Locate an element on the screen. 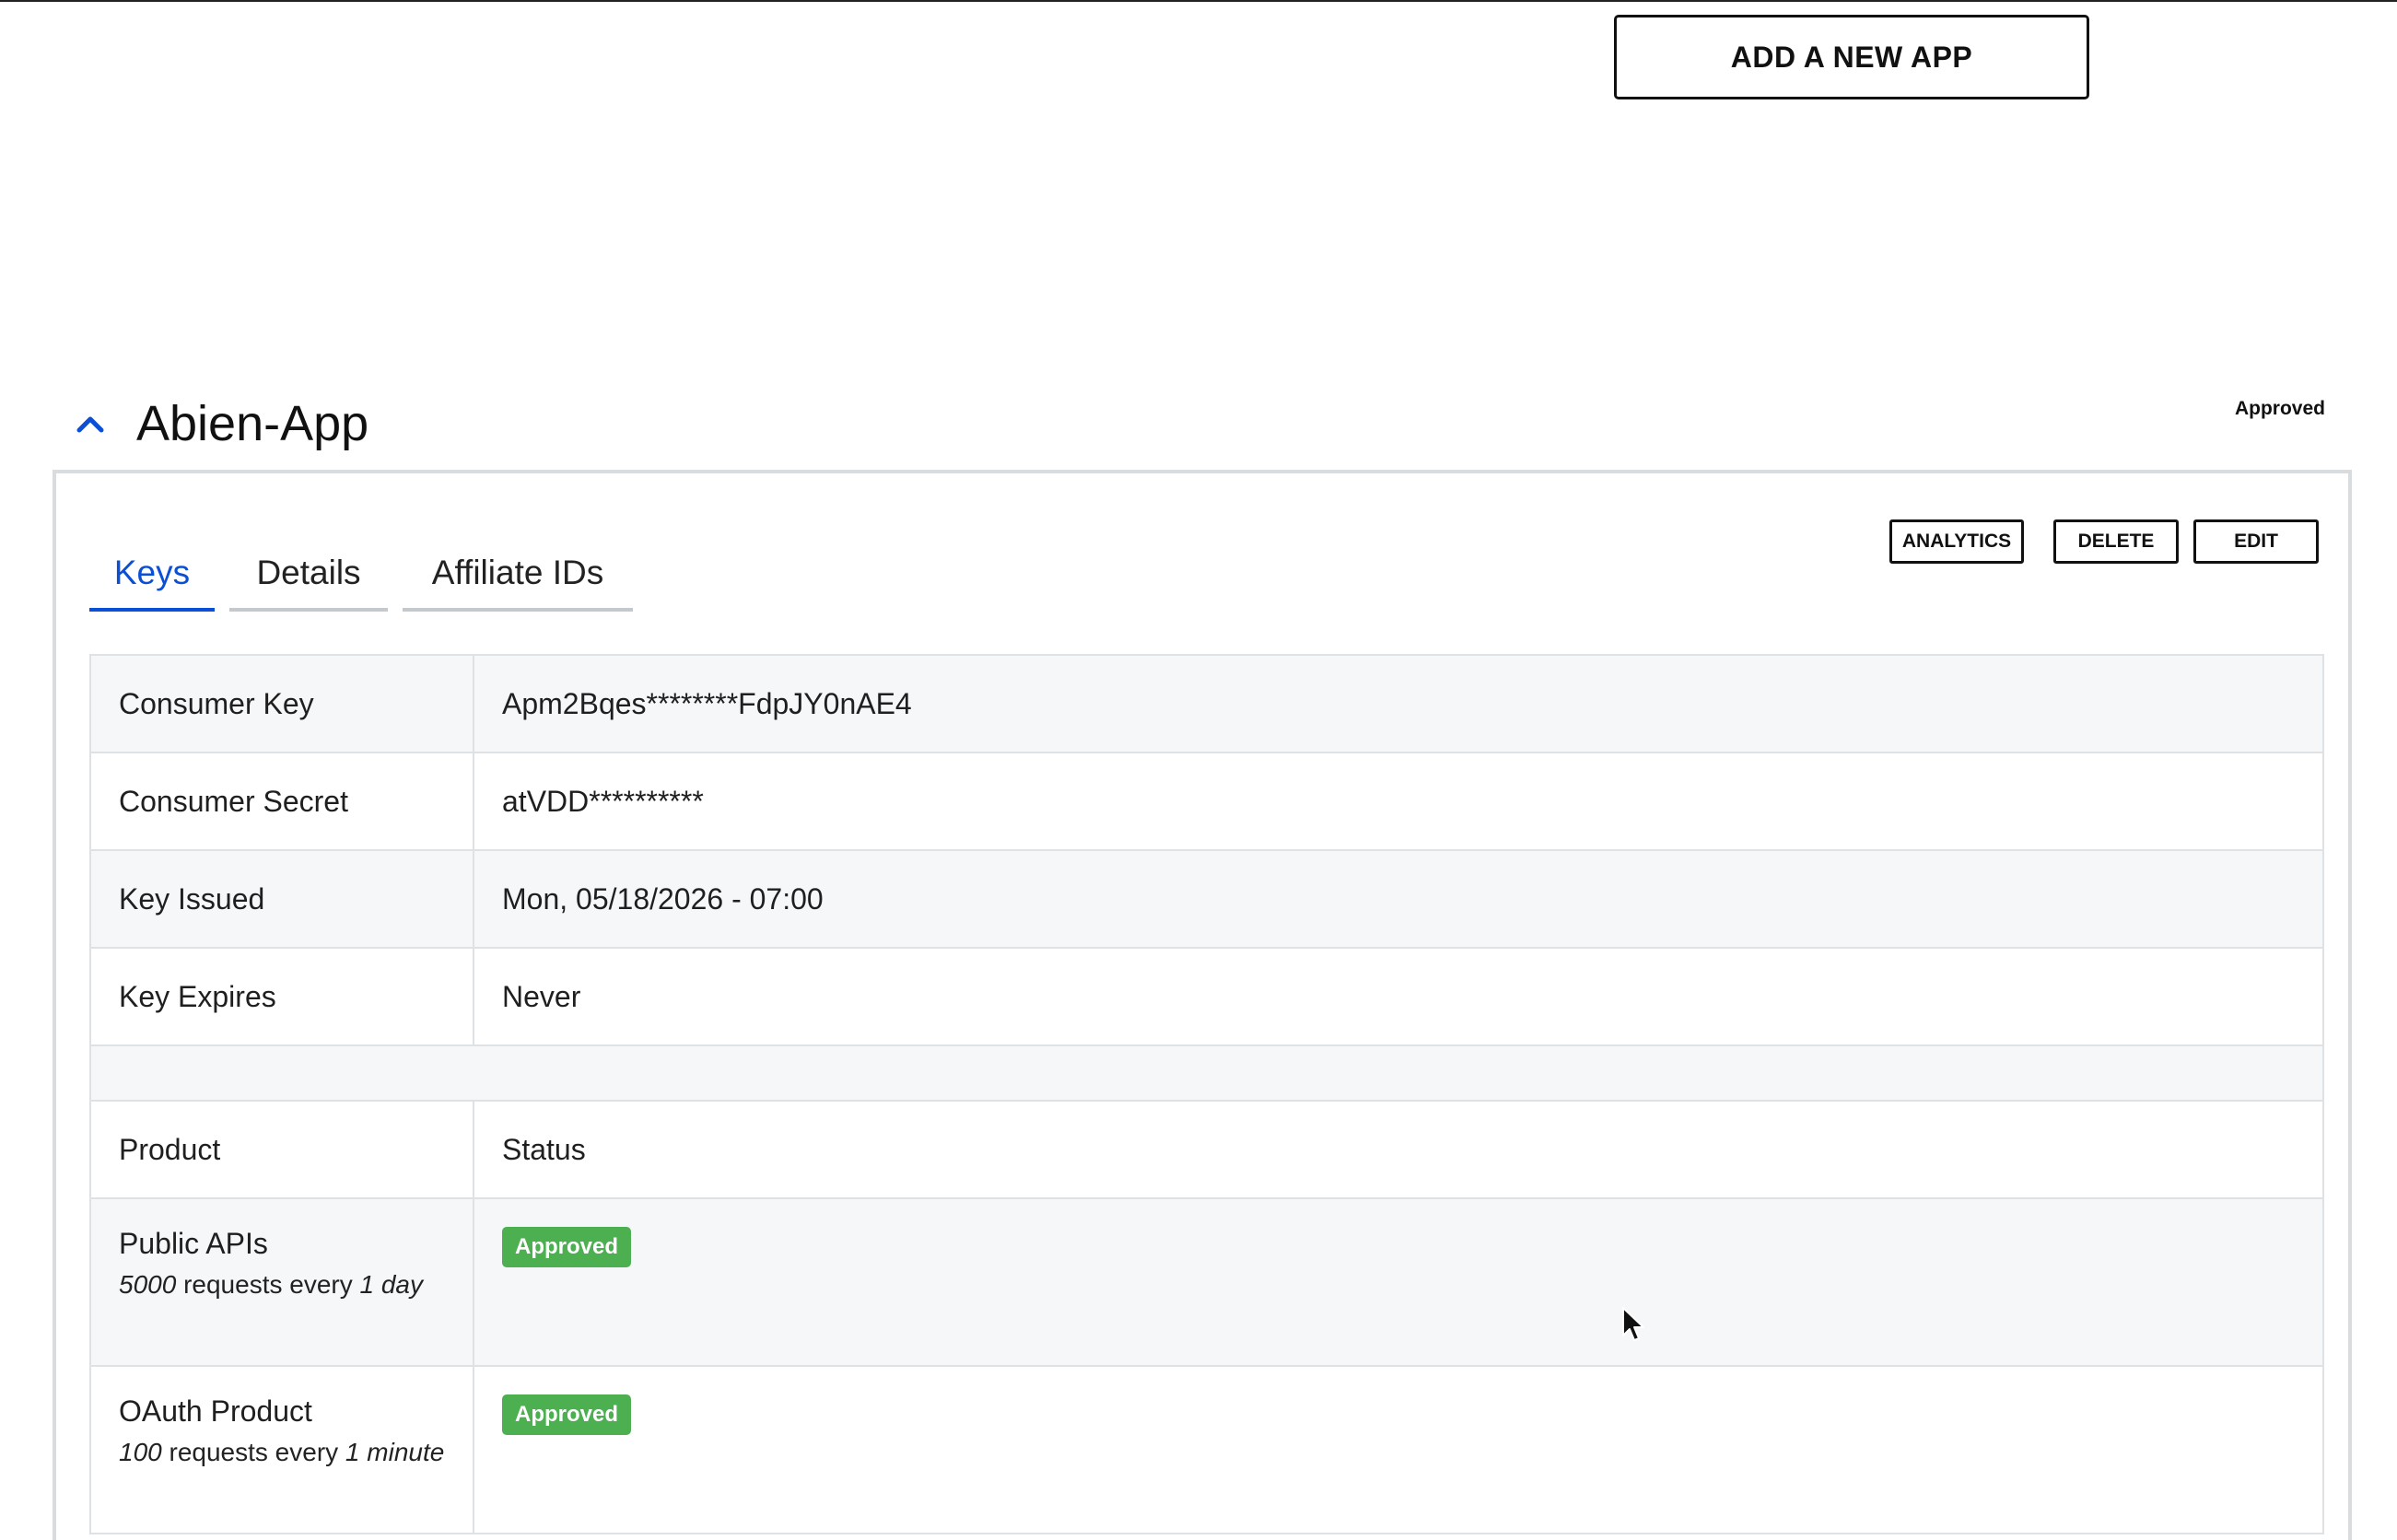  key-expires-label: Key Expires is located at coordinates (281, 996).